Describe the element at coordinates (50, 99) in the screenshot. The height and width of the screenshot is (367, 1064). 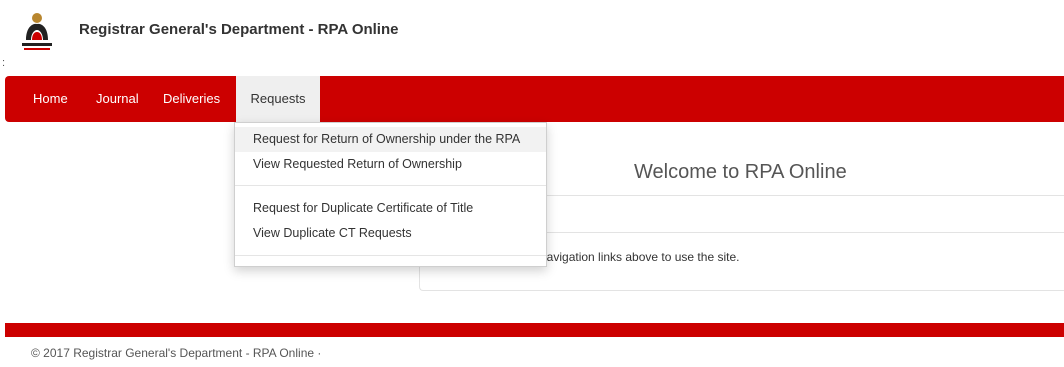
I see `nav-home: Home` at that location.